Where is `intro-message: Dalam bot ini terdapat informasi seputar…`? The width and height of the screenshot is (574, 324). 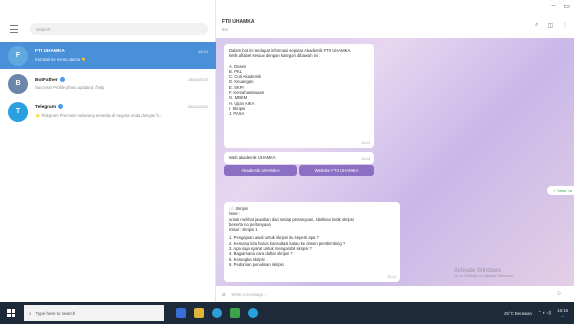 intro-message: Dalam bot ini terdapat informasi seputar… is located at coordinates (299, 96).